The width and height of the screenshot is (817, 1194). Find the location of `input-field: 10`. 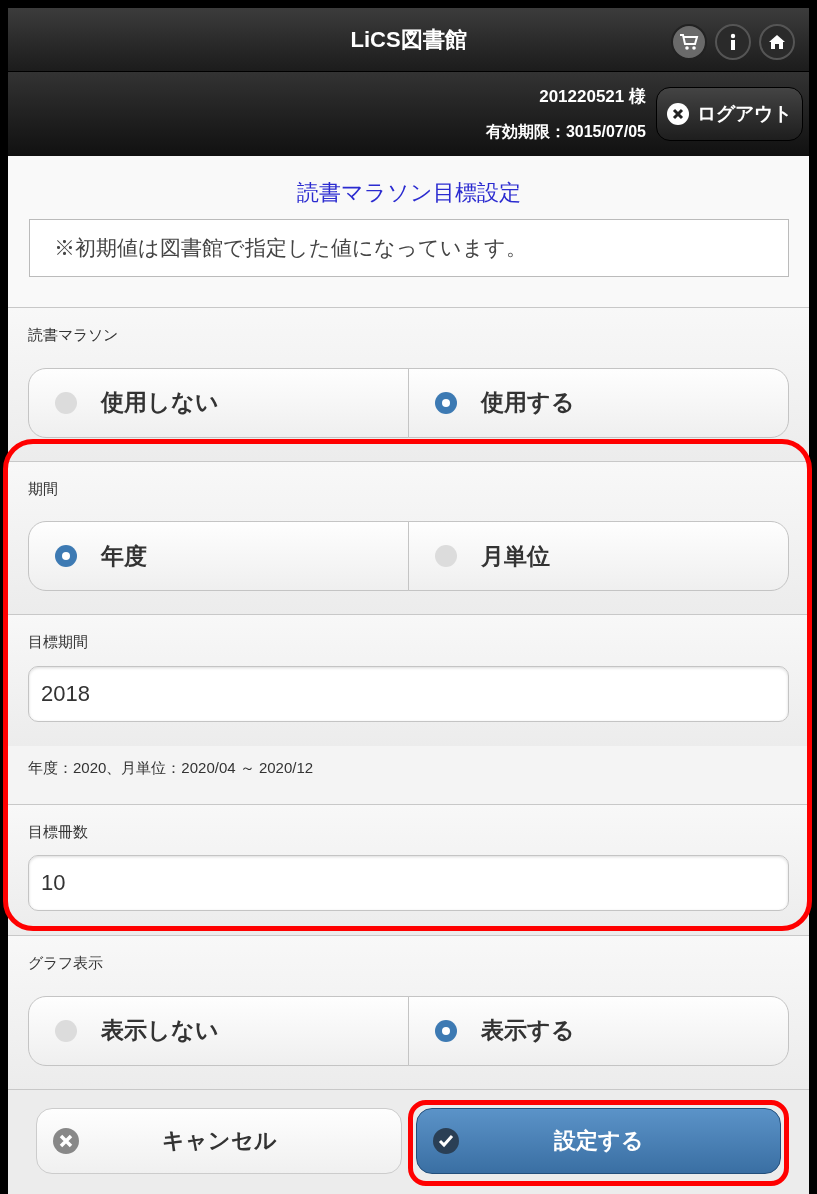

input-field: 10 is located at coordinates (408, 883).